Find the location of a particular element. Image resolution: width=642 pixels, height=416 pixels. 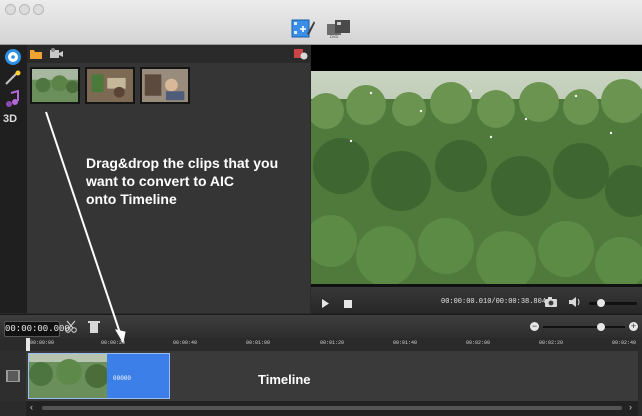

timeline-label: Timeline is located at coordinates (284, 379).